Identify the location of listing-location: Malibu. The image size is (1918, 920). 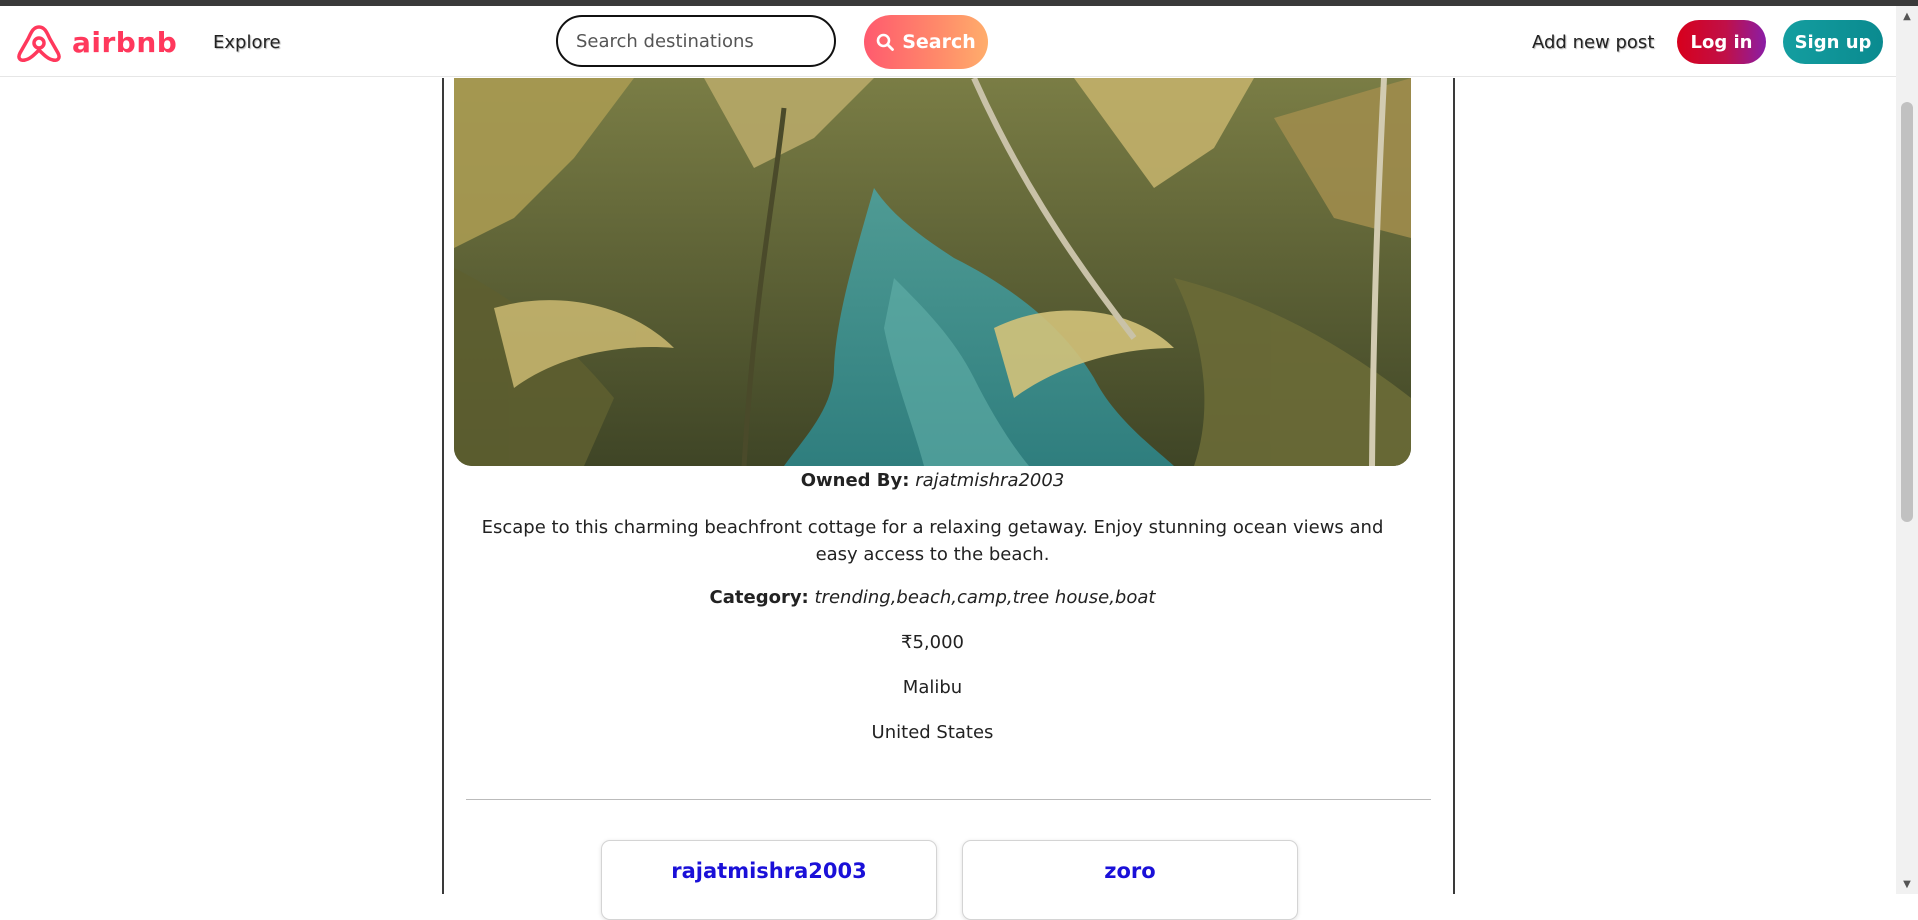
(932, 687).